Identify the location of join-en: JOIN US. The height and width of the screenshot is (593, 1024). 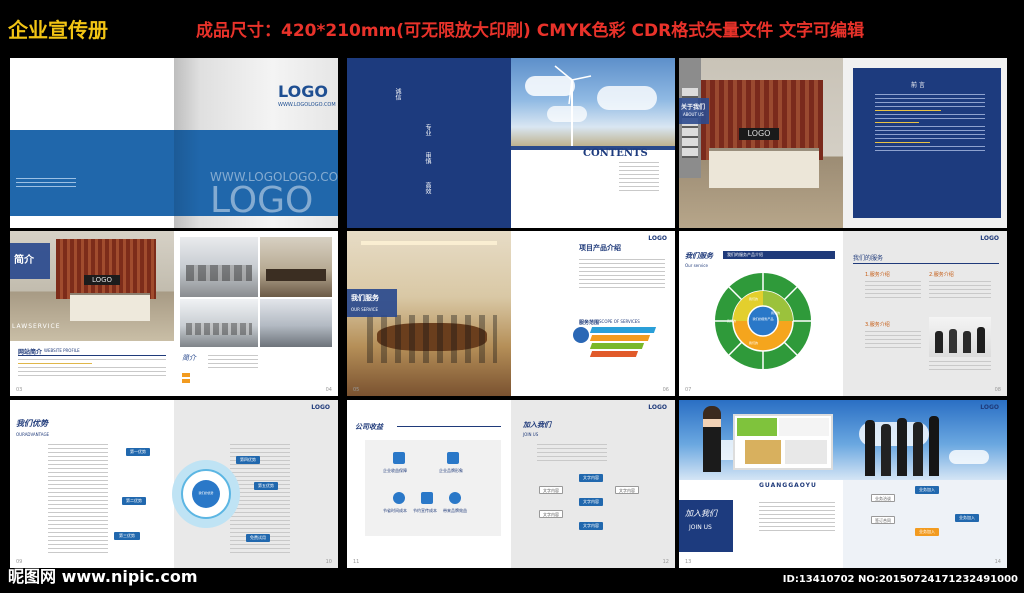
(531, 434).